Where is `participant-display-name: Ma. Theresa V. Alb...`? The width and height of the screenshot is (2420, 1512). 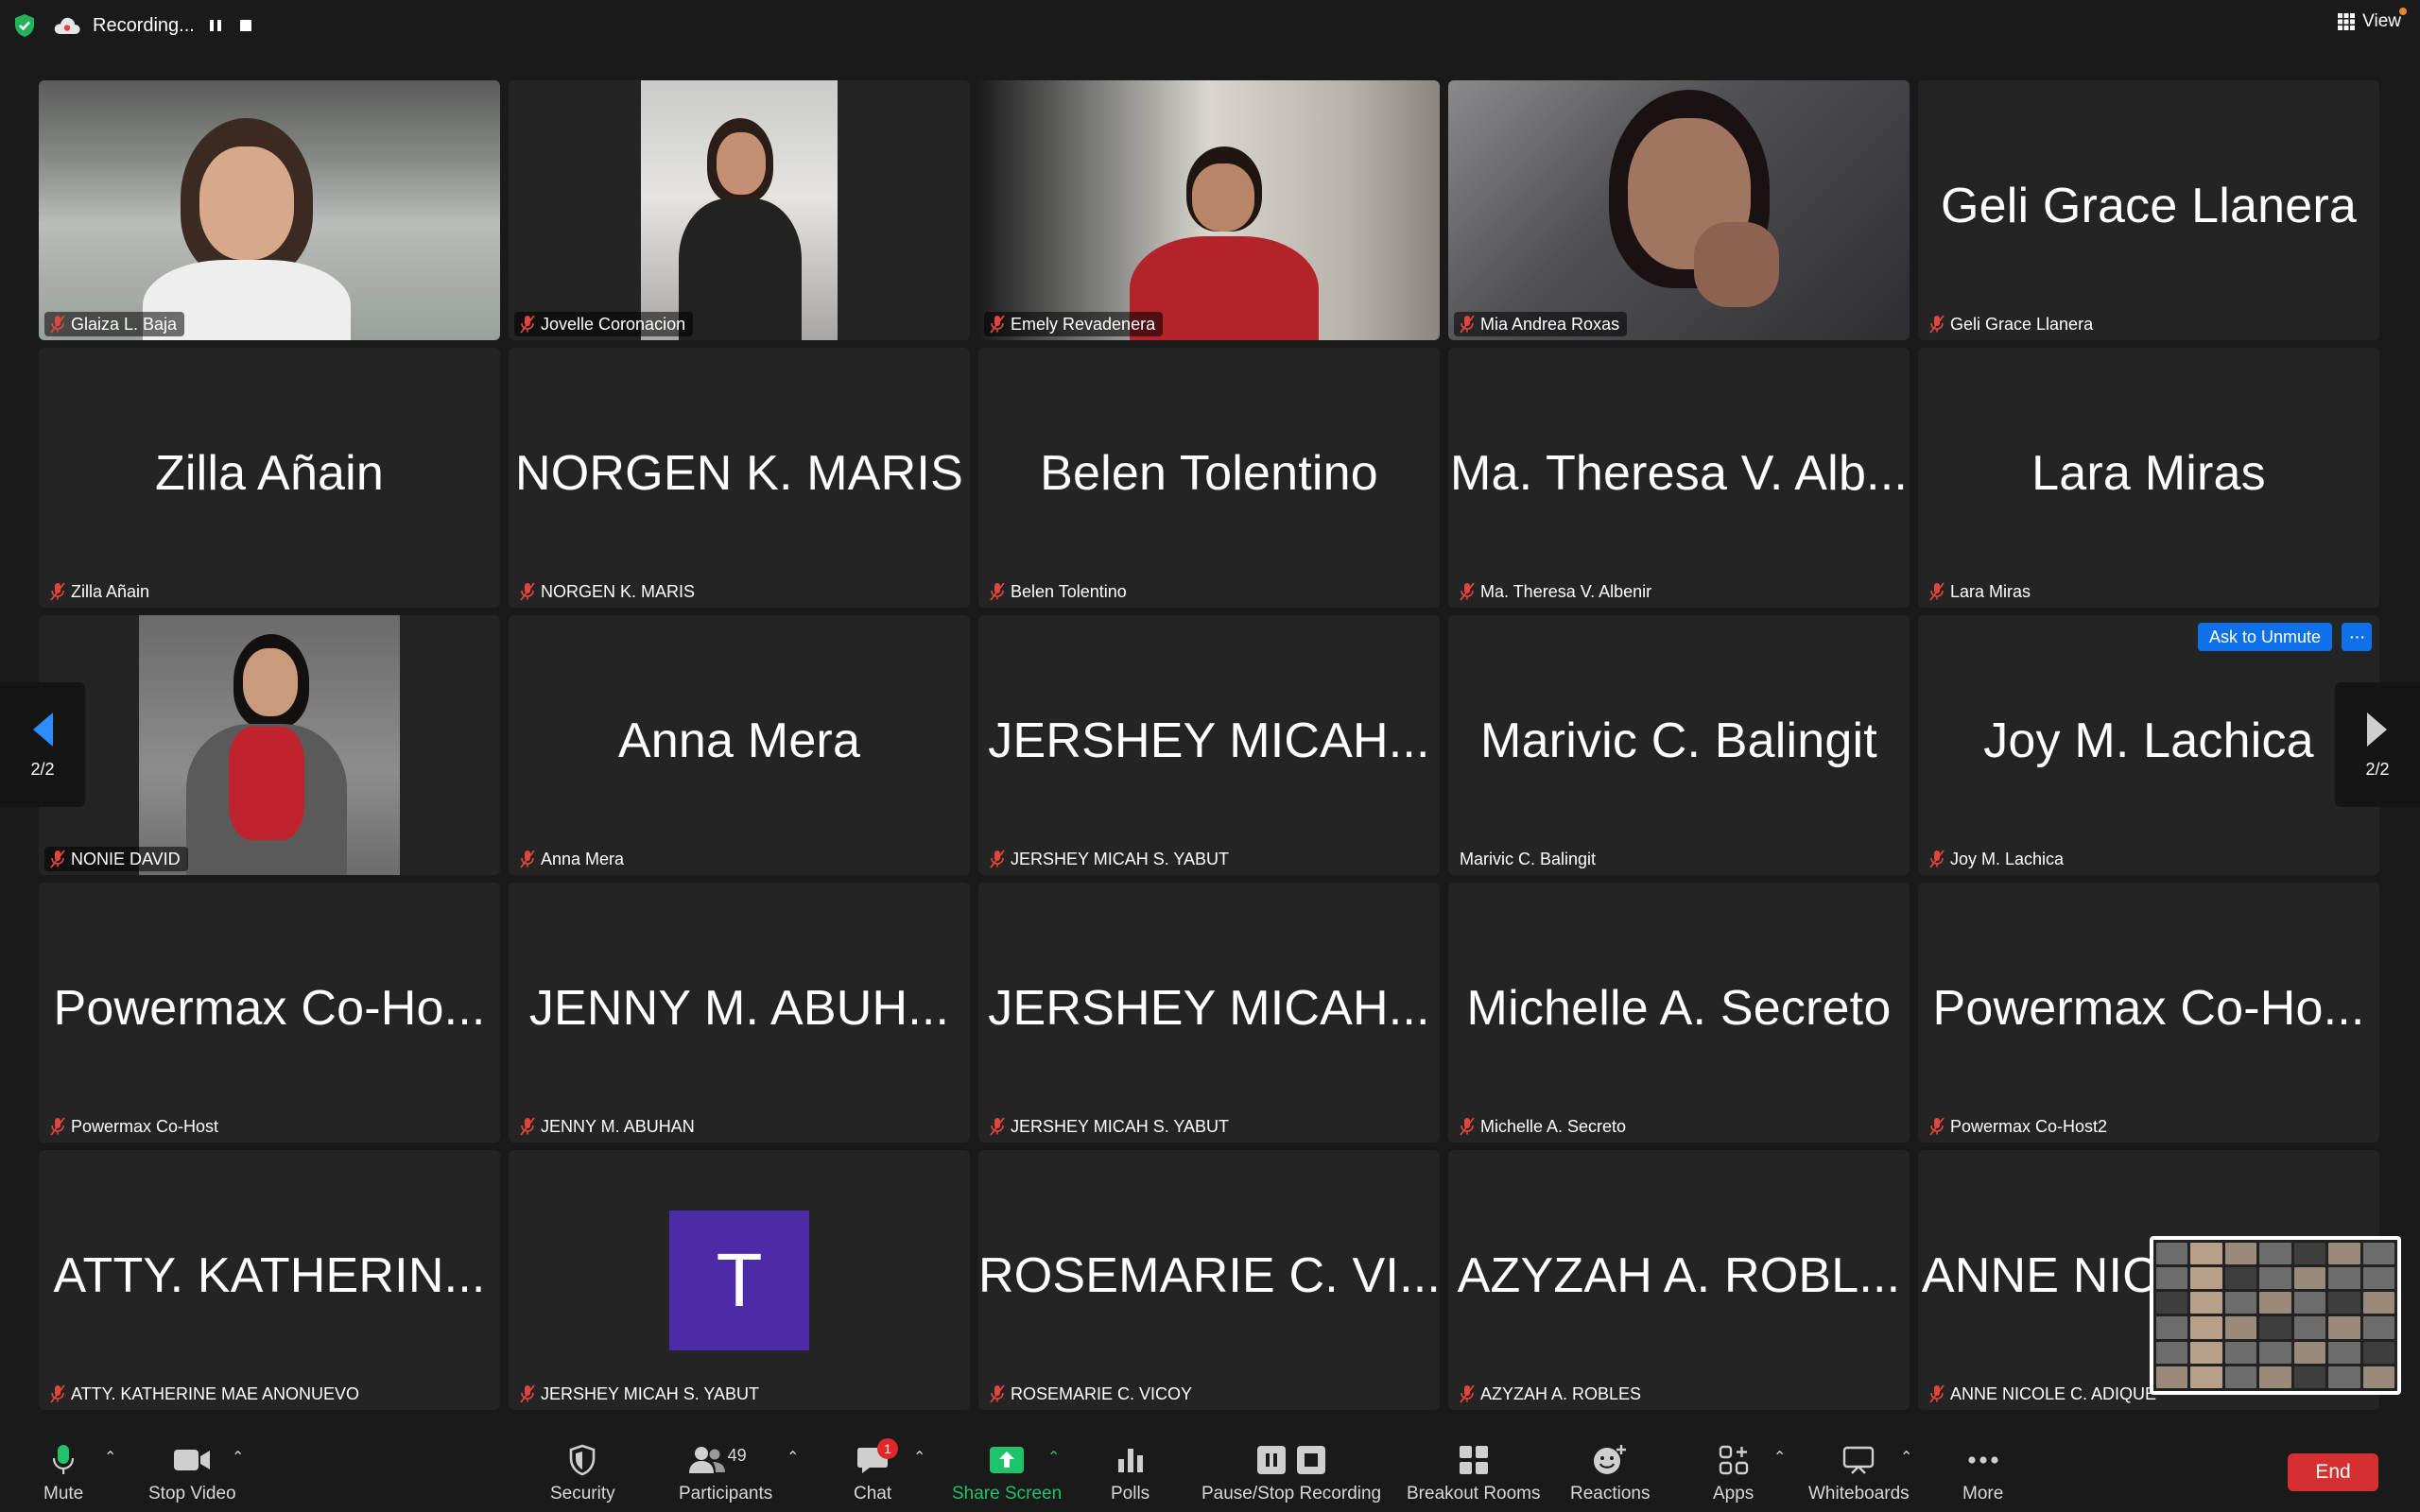
participant-display-name: Ma. Theresa V. Alb... is located at coordinates (1679, 473).